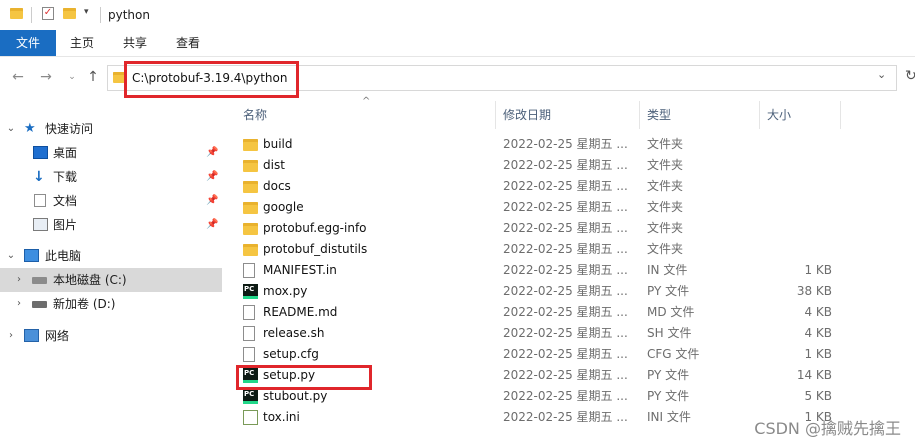  Describe the element at coordinates (300, 312) in the screenshot. I see `file-name: README.md` at that location.